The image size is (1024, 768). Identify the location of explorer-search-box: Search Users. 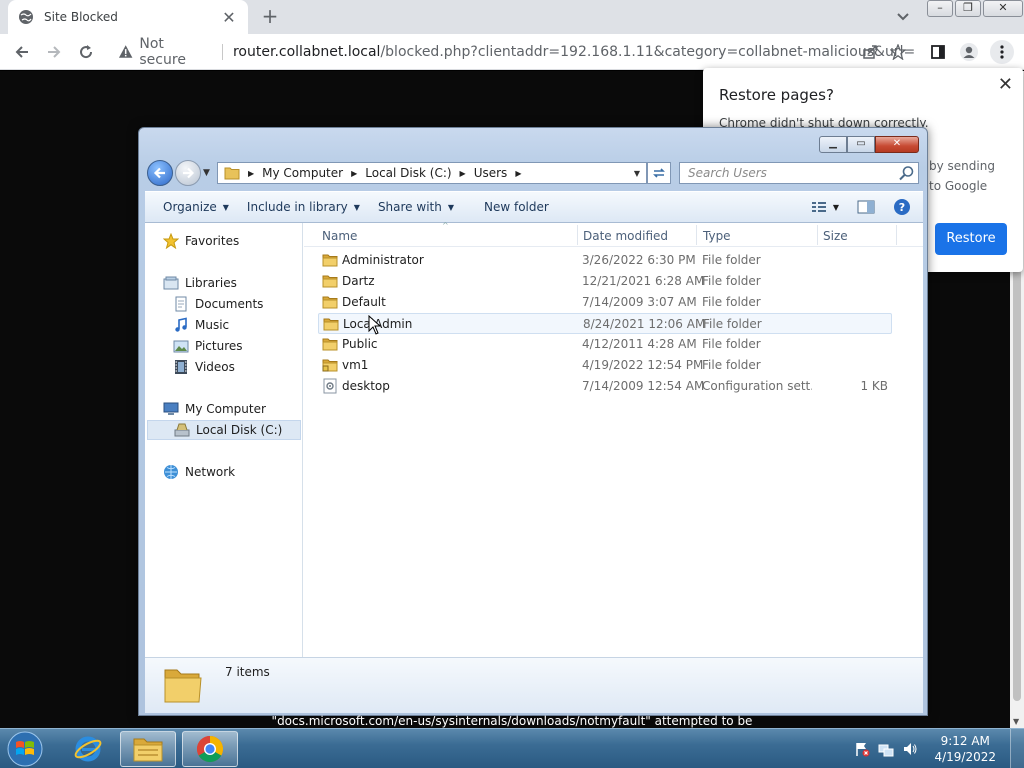
(799, 173).